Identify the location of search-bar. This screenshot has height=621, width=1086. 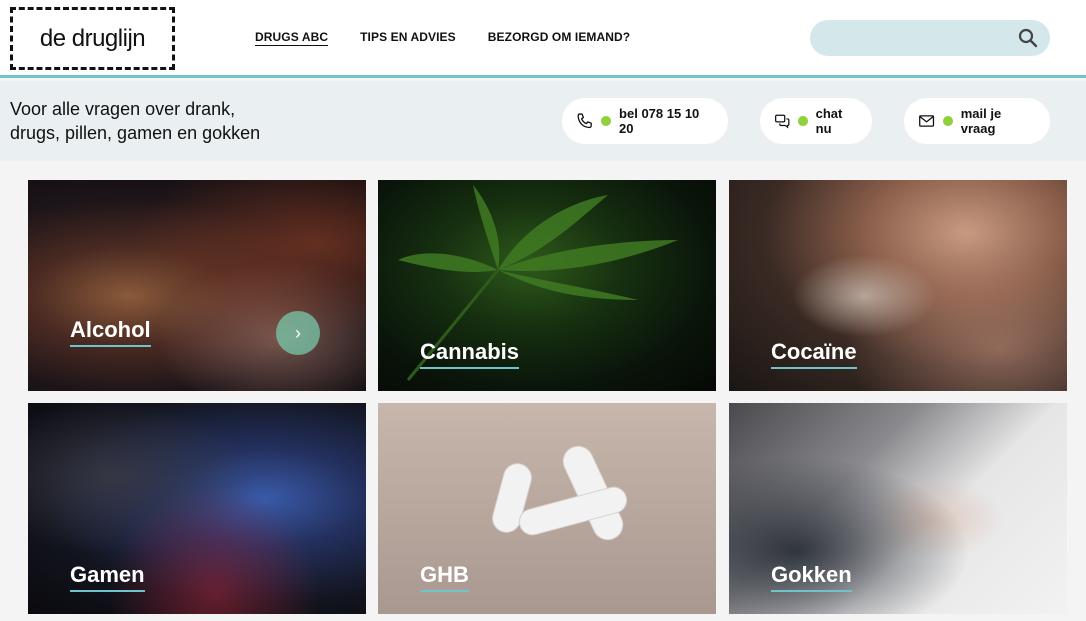
(930, 38).